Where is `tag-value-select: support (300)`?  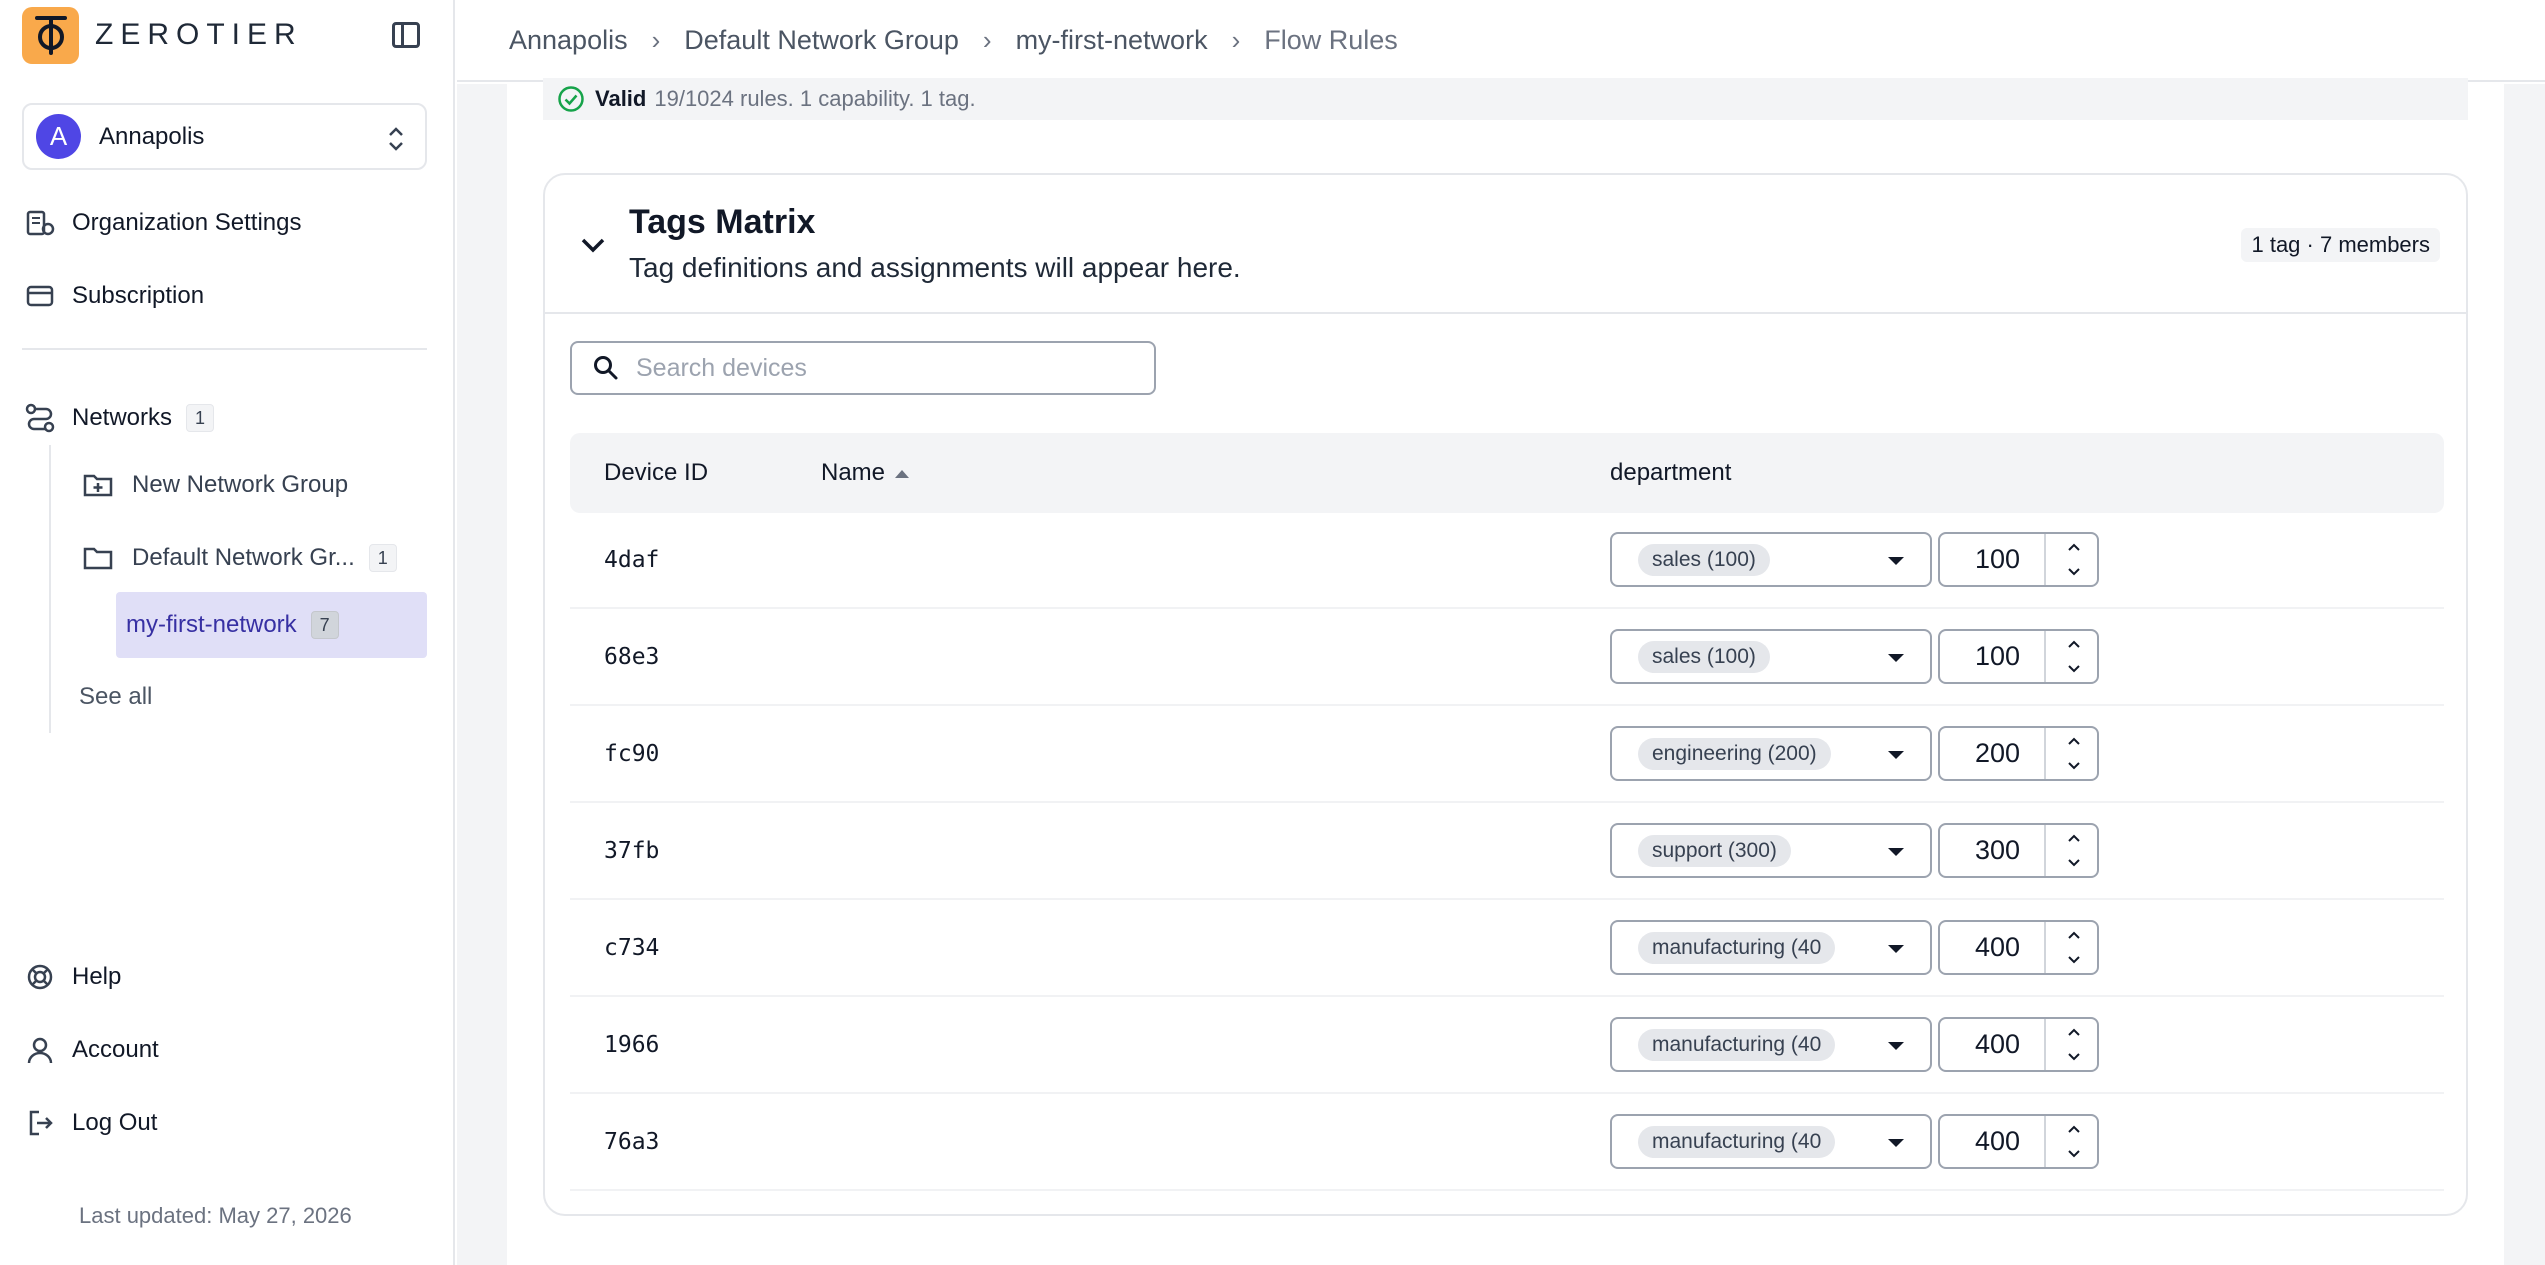 tag-value-select: support (300) is located at coordinates (1771, 850).